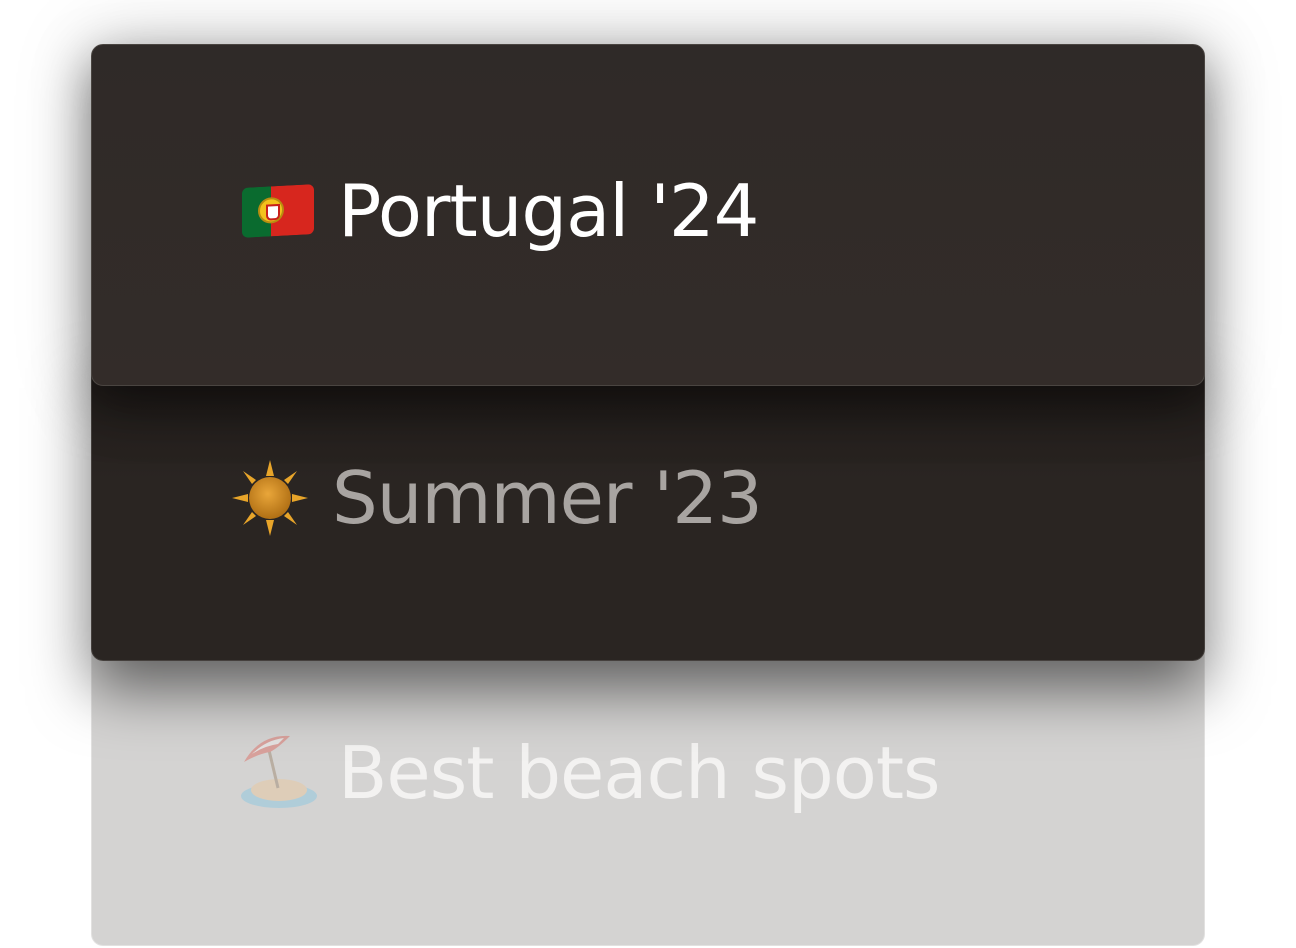 The image size is (1296, 948). Describe the element at coordinates (639, 773) in the screenshot. I see `list-item-label: Best beach spots` at that location.